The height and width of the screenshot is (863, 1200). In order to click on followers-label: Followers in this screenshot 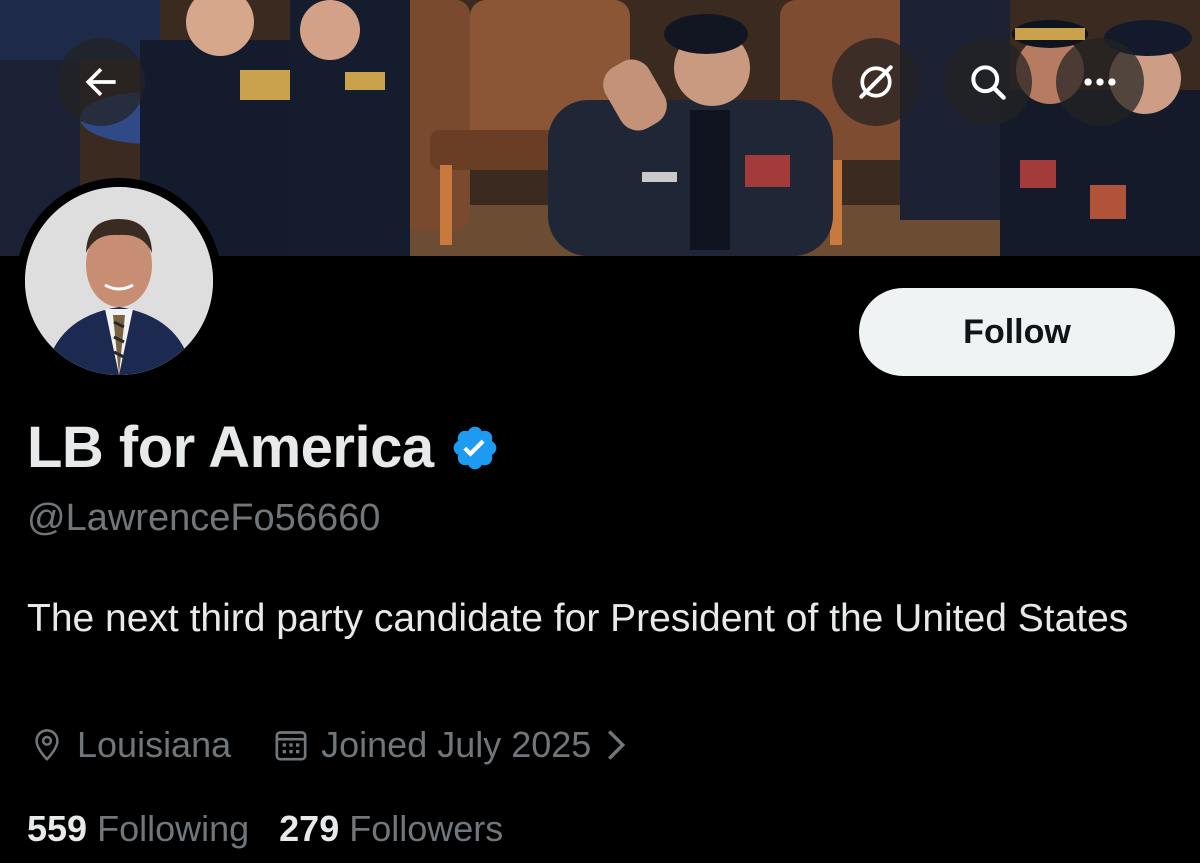, I will do `click(426, 828)`.